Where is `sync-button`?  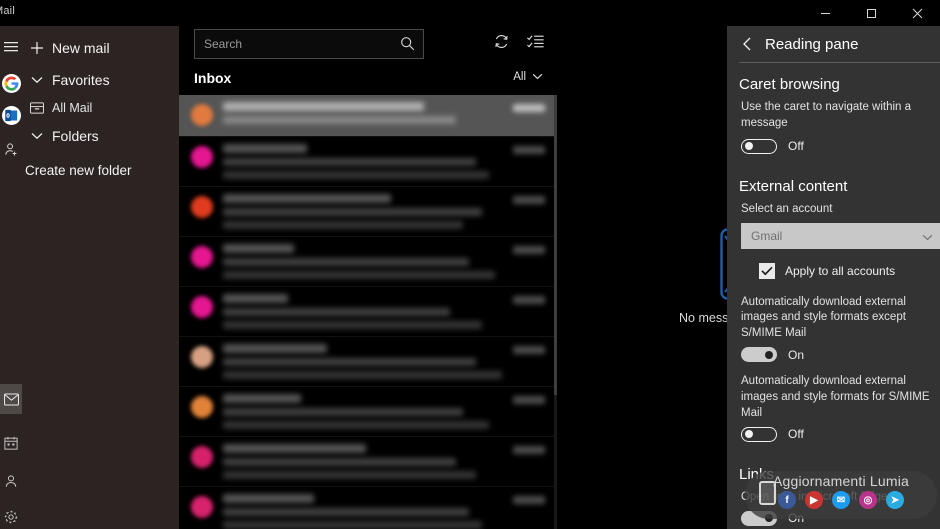
sync-button is located at coordinates (501, 44).